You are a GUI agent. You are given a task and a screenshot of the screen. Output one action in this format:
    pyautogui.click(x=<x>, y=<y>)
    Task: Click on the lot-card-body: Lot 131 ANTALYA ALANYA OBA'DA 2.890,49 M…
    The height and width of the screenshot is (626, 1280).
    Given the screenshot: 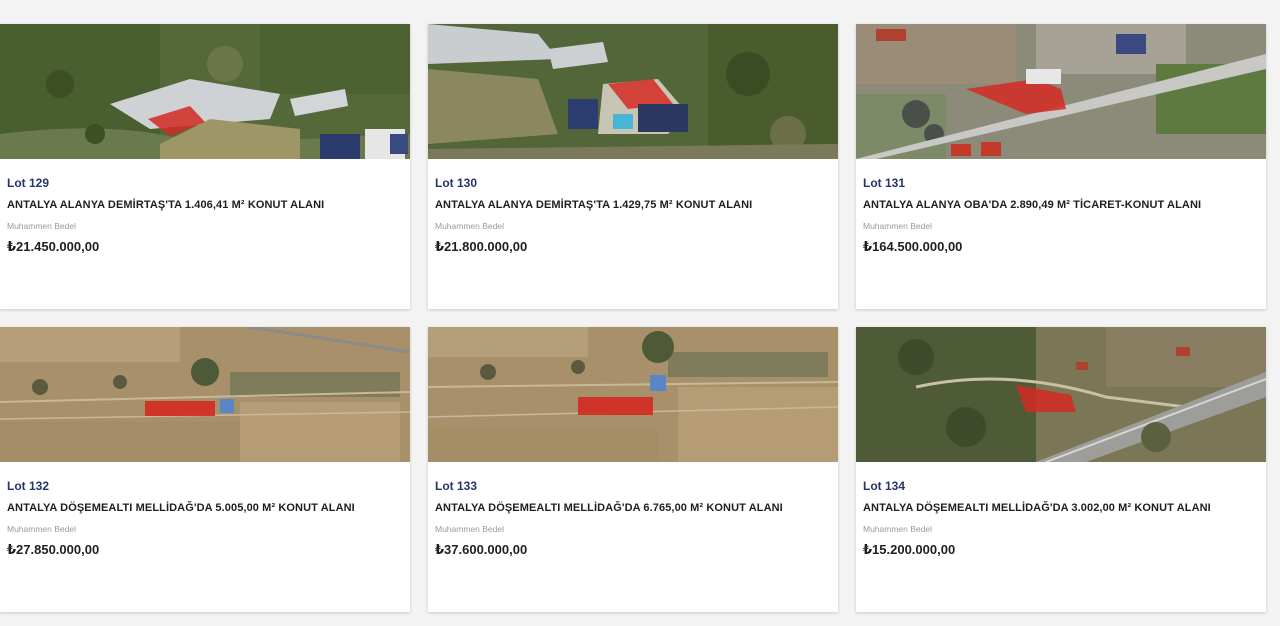 What is the action you would take?
    pyautogui.click(x=1061, y=207)
    